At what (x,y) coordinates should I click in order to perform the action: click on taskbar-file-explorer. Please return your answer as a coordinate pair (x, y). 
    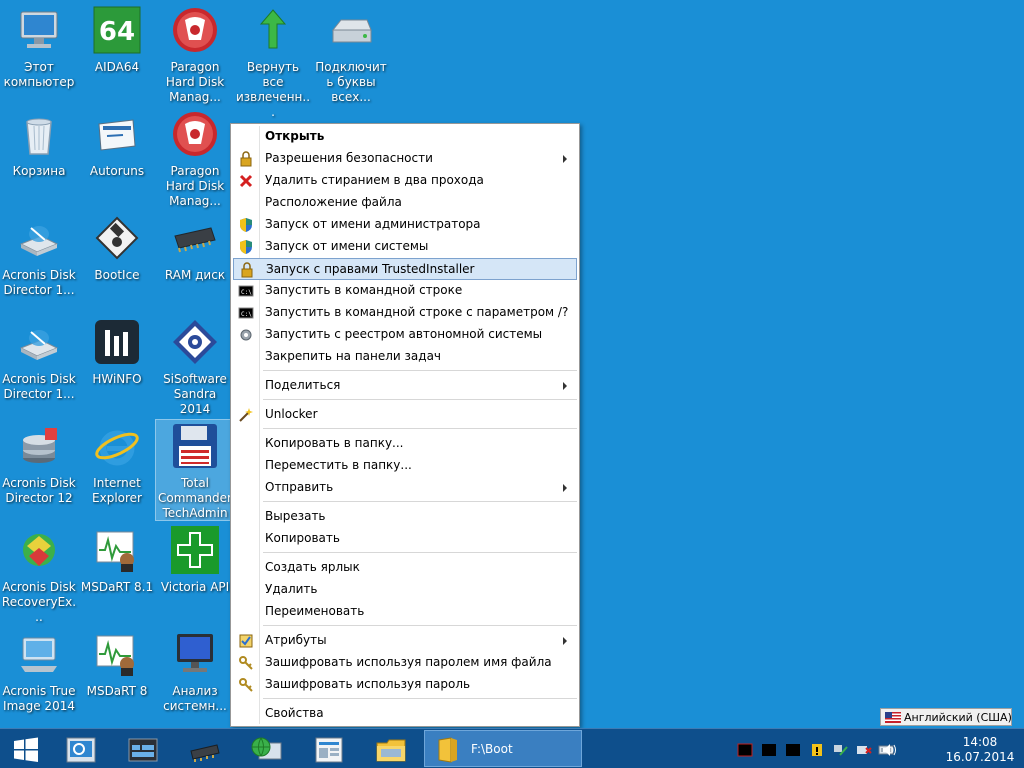
    Looking at the image, I should click on (391, 749).